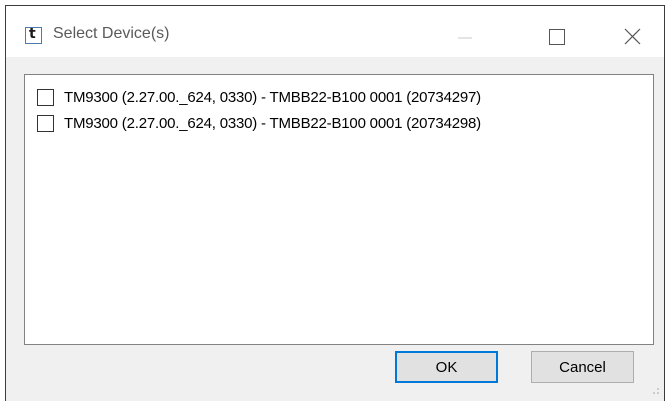 The width and height of the screenshot is (668, 401). I want to click on maximize-button, so click(563, 34).